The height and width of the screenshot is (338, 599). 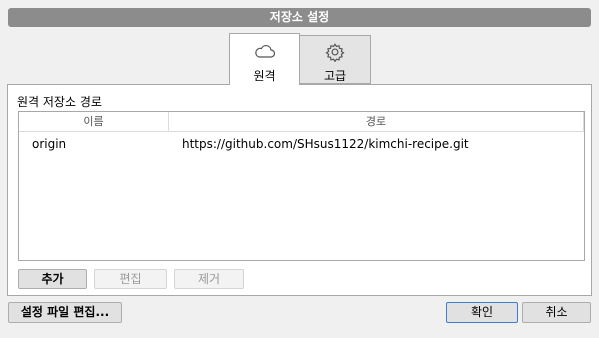 What do you see at coordinates (94, 121) in the screenshot?
I see `column-header-name: 이름` at bounding box center [94, 121].